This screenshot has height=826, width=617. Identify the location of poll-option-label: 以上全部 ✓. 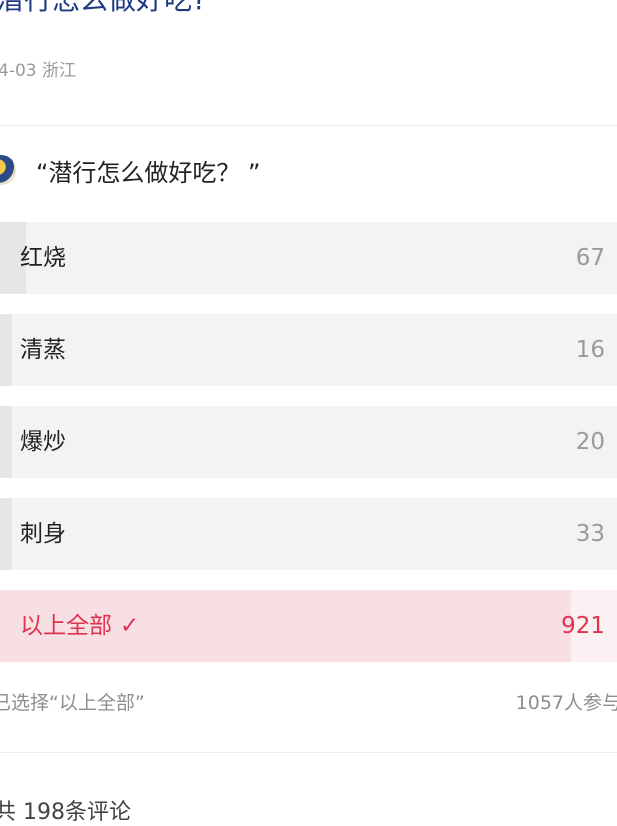
(79, 626).